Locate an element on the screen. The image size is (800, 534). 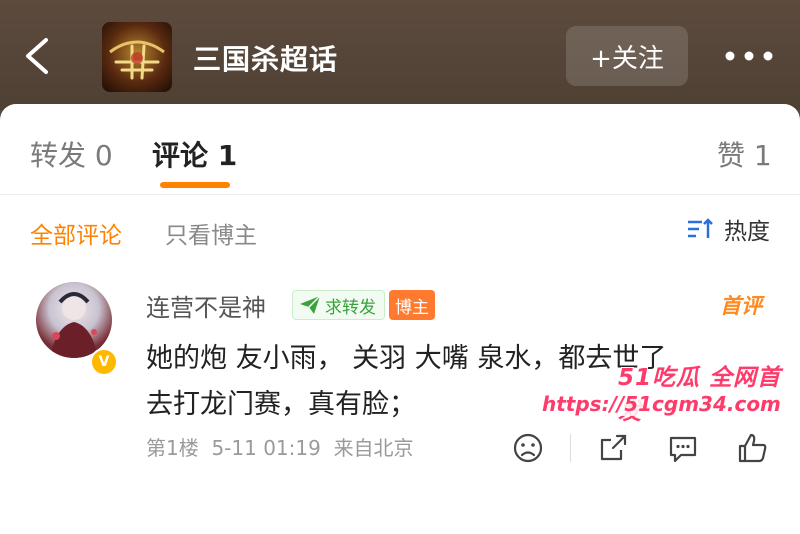
paper-plane-icon is located at coordinates (310, 304).